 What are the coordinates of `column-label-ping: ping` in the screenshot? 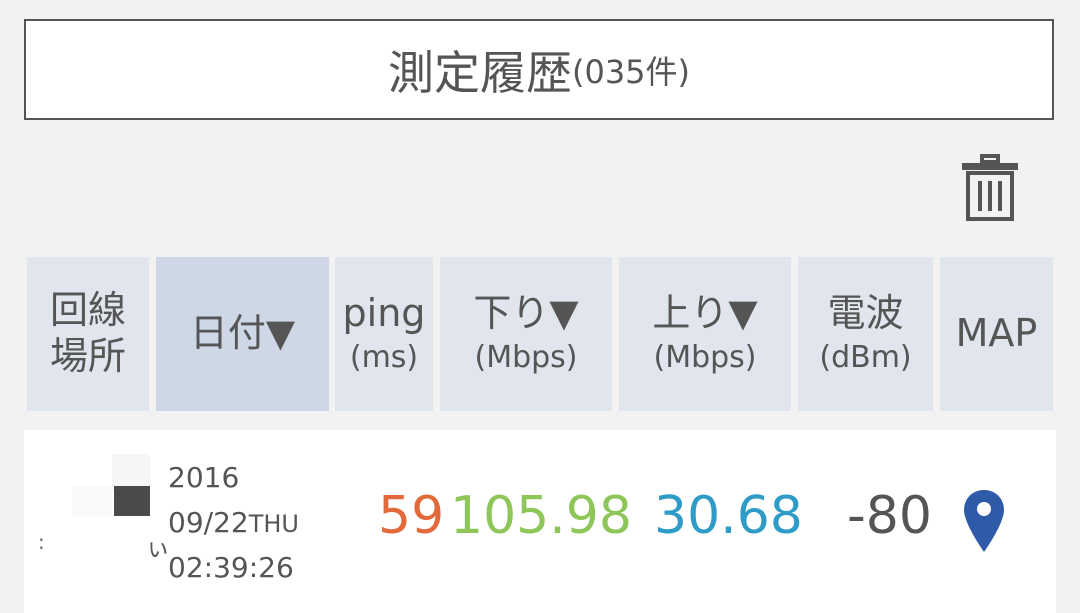 It's located at (384, 312).